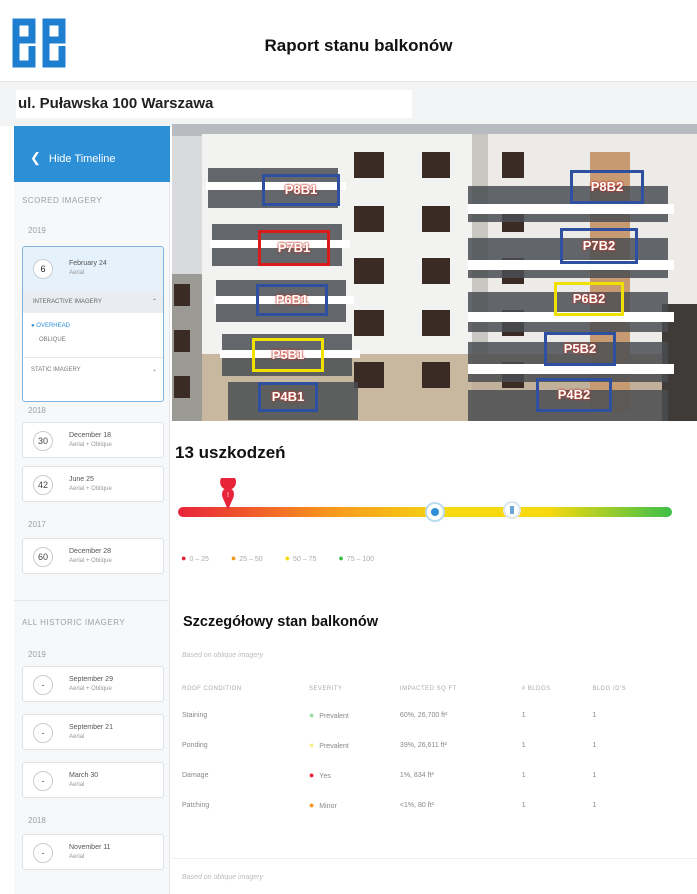 This screenshot has height=894, width=697. I want to click on balcony-tag: P8B1, so click(301, 190).